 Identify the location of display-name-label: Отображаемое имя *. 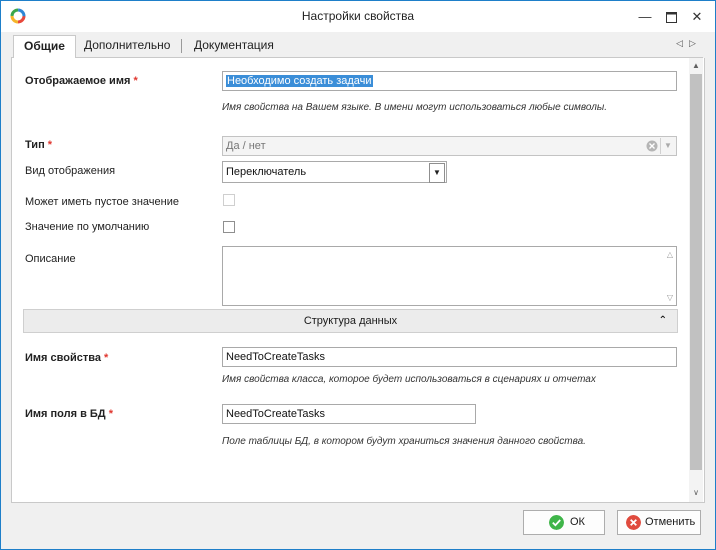
(81, 81).